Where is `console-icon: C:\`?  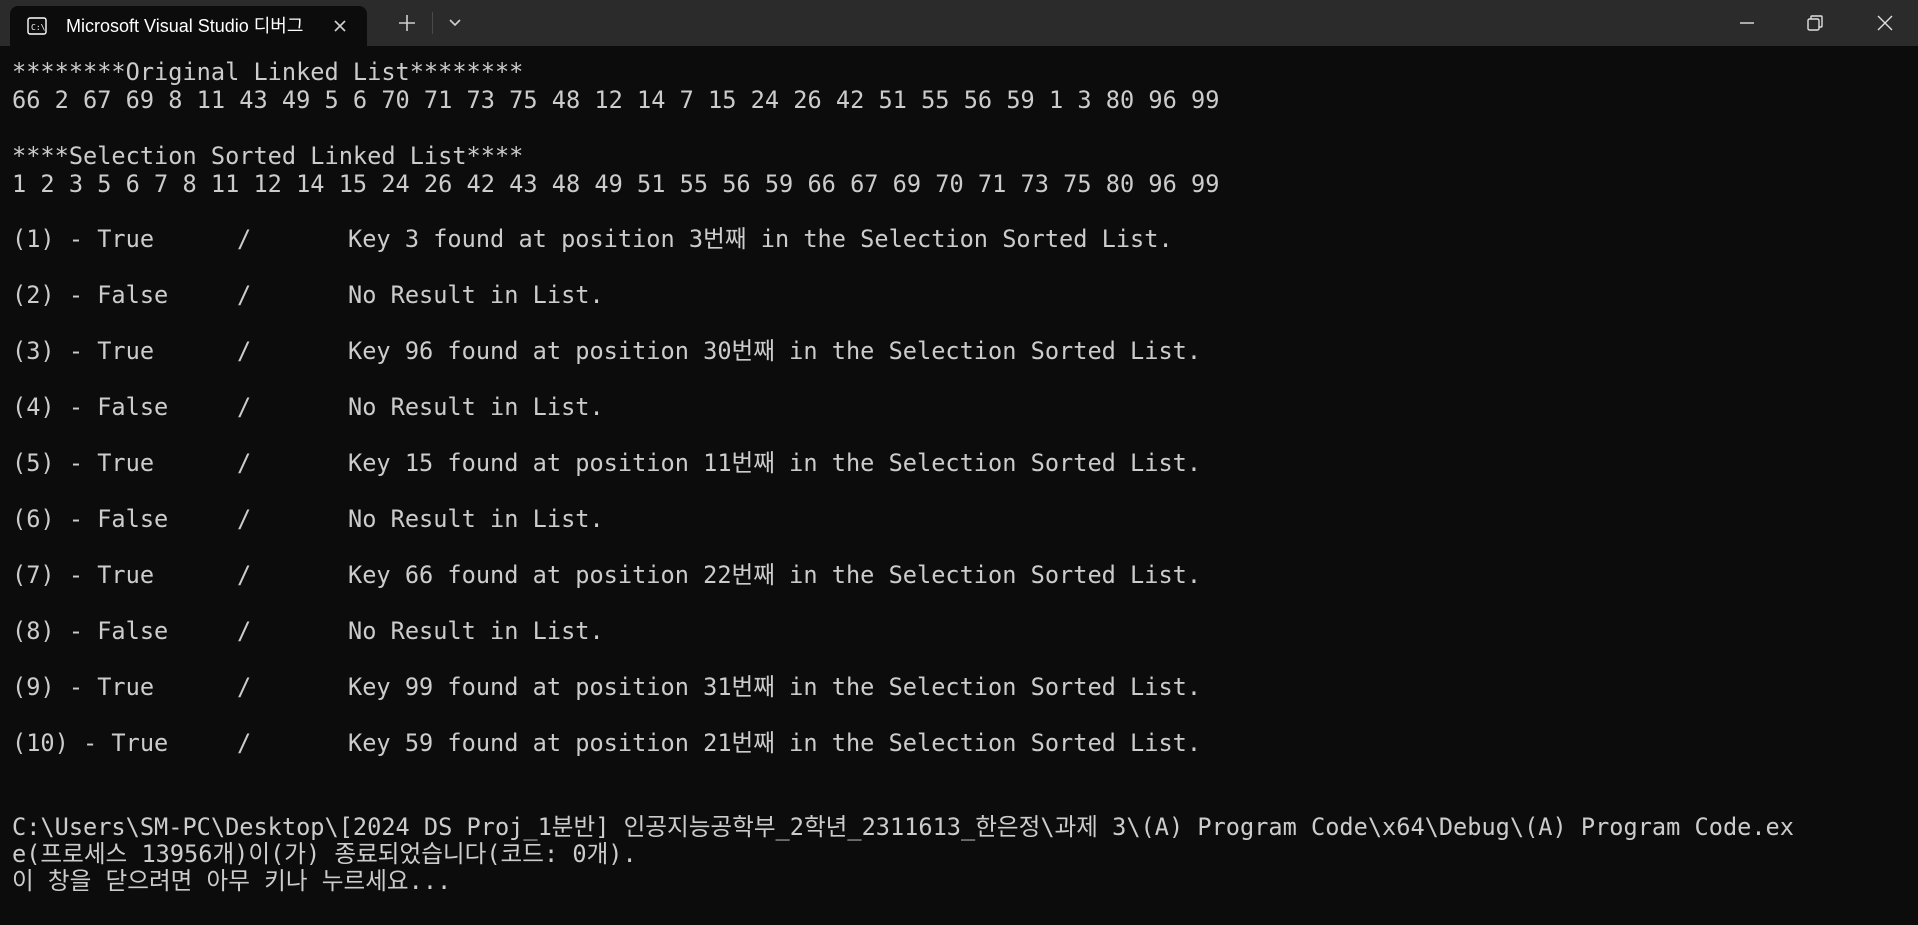
console-icon: C:\ is located at coordinates (37, 26).